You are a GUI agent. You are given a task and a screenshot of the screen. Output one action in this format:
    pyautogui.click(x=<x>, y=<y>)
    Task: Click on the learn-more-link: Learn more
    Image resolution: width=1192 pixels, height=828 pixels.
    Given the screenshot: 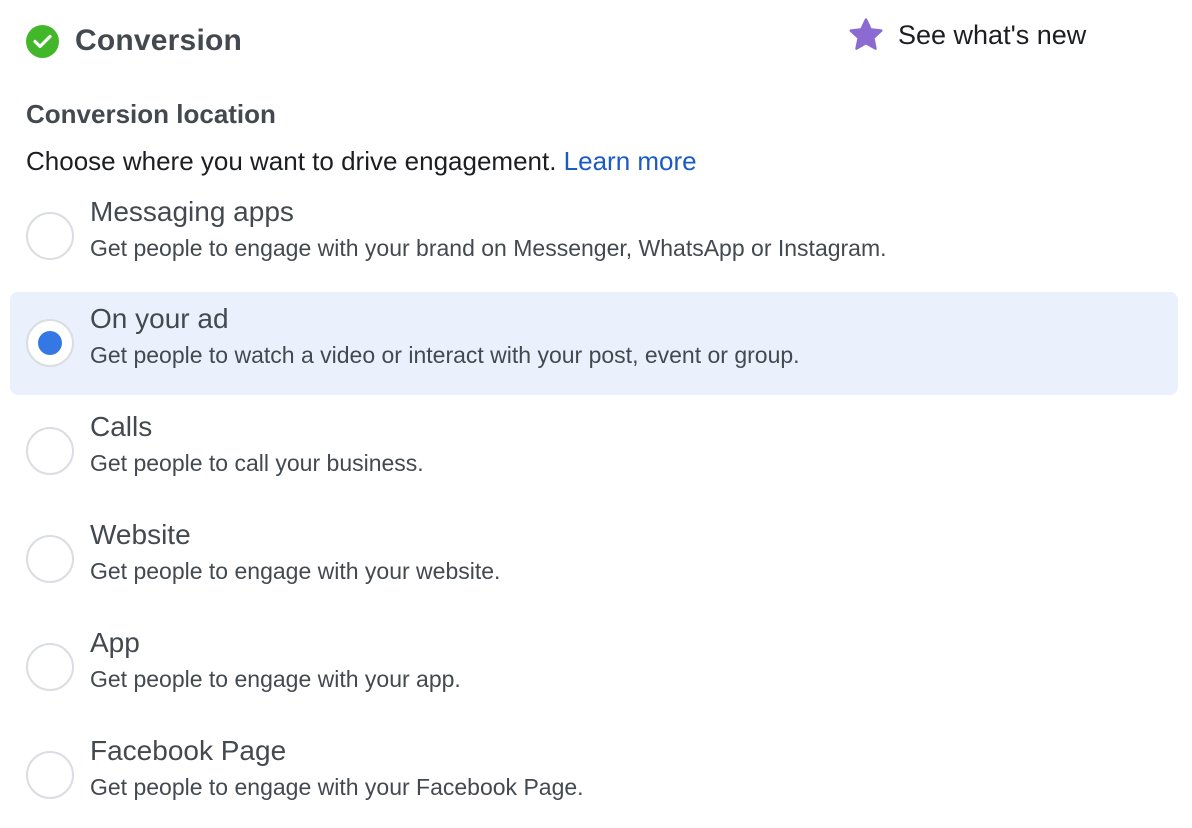 What is the action you would take?
    pyautogui.click(x=630, y=161)
    